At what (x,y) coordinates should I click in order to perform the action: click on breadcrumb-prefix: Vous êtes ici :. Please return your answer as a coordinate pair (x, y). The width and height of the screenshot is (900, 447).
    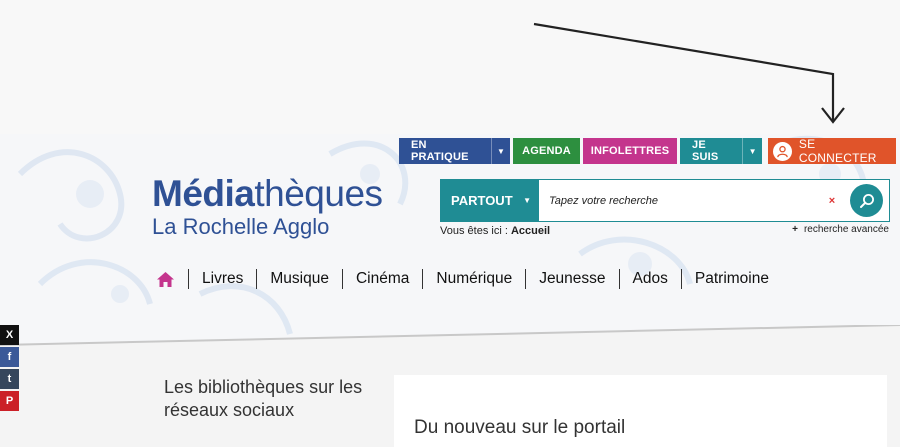
    Looking at the image, I should click on (474, 231).